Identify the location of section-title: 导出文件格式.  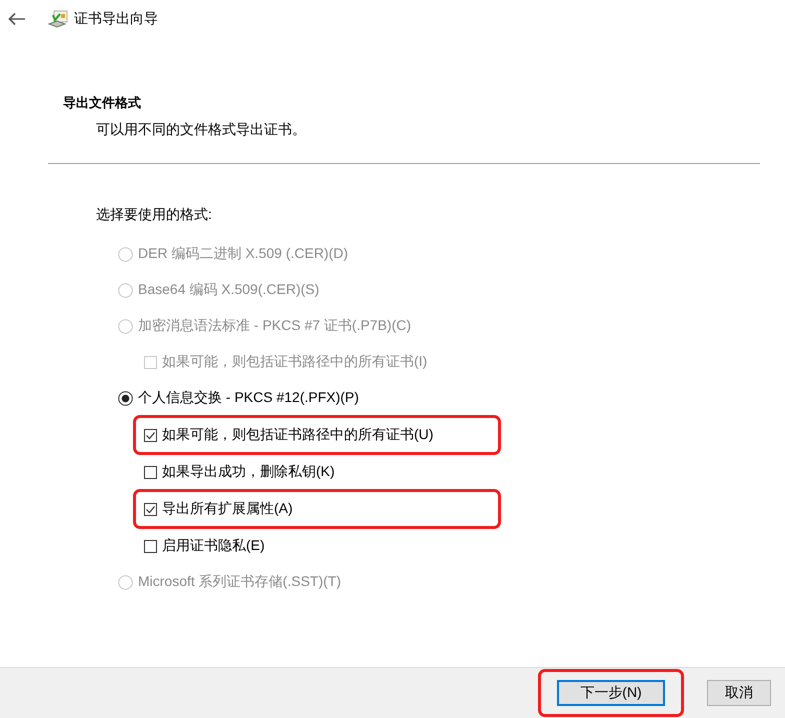
(102, 103).